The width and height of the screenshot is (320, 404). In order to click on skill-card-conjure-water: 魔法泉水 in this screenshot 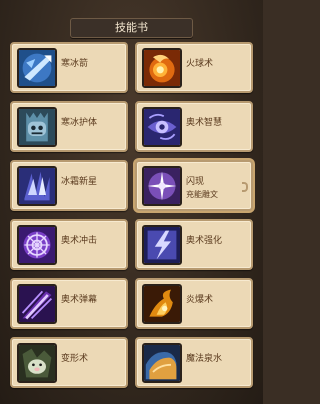, I will do `click(194, 362)`.